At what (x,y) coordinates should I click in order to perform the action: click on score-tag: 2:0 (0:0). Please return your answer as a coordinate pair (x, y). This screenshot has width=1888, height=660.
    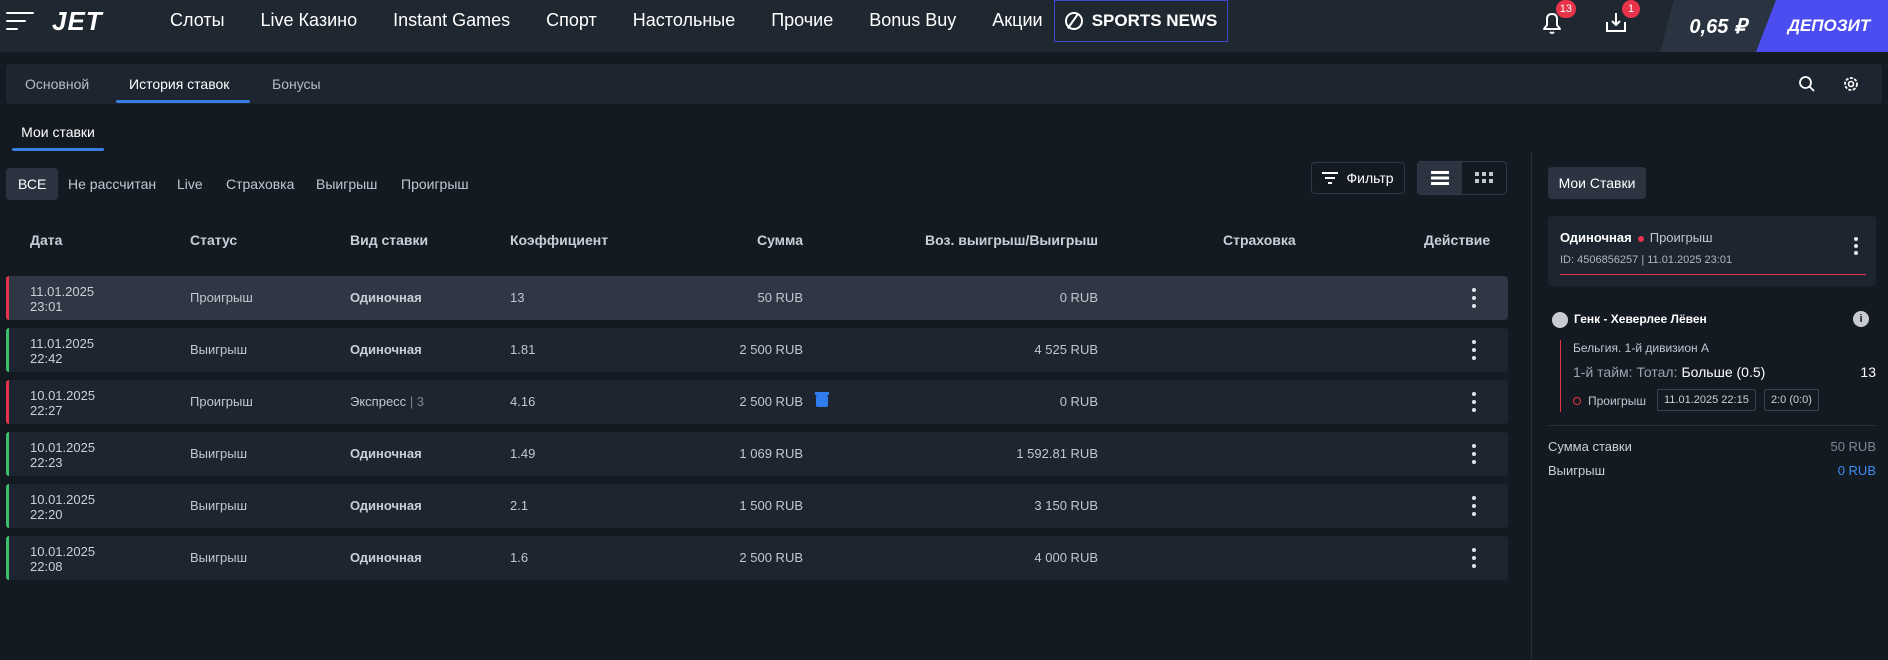
    Looking at the image, I should click on (1791, 400).